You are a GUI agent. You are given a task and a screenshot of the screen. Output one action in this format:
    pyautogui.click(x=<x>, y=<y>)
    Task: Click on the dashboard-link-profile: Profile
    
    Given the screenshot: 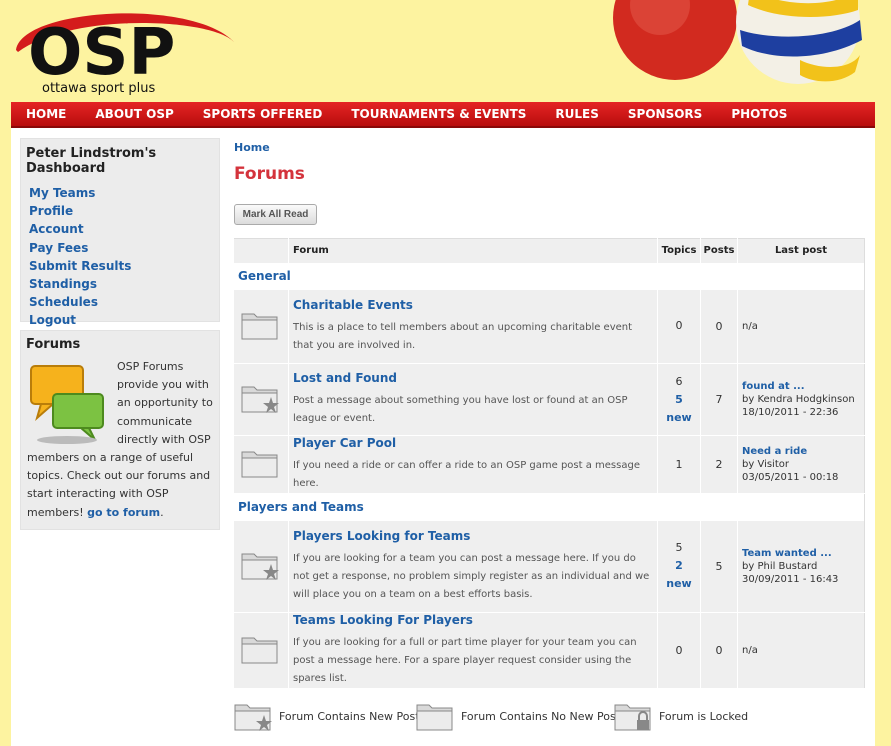 What is the action you would take?
    pyautogui.click(x=124, y=211)
    